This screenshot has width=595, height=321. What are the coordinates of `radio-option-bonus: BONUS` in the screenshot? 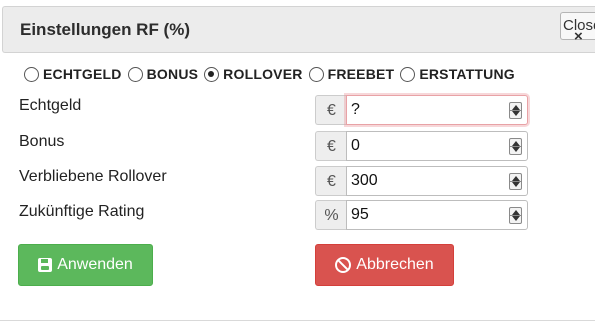 It's located at (163, 74).